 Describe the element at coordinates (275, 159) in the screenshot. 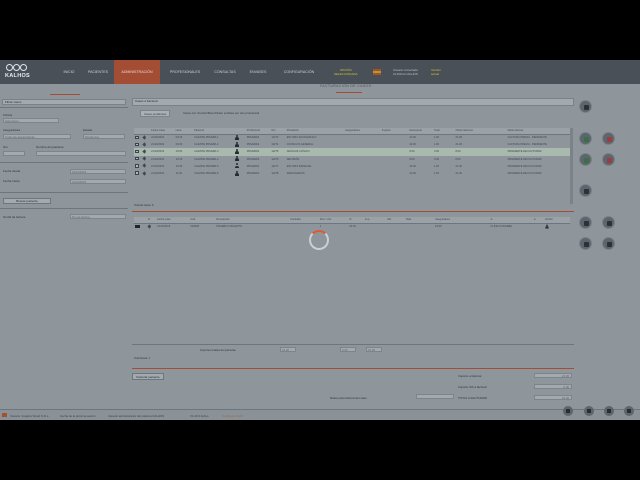

I see `table-cell: 11276` at that location.